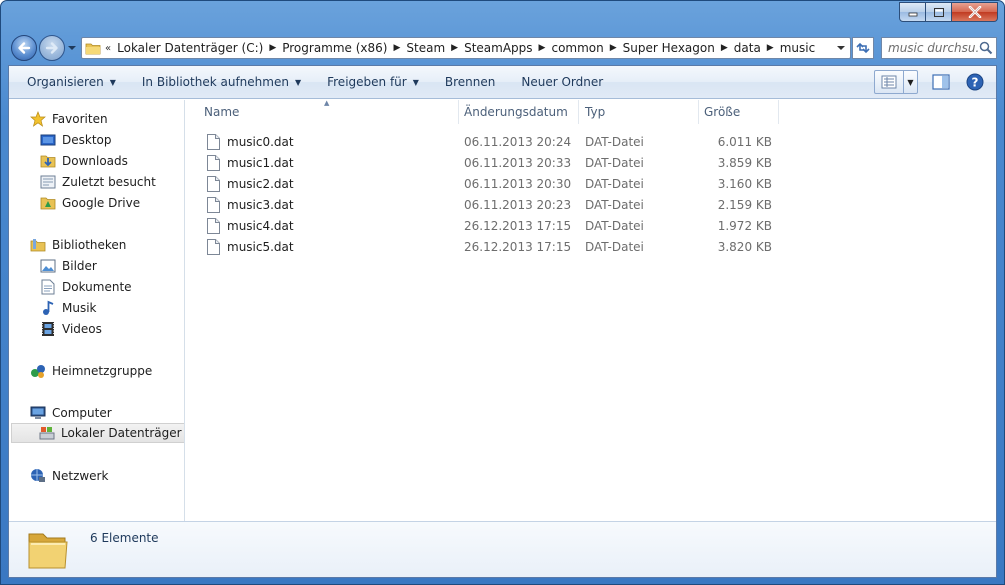  What do you see at coordinates (744, 204) in the screenshot?
I see `file-size: 2.159 KB` at bounding box center [744, 204].